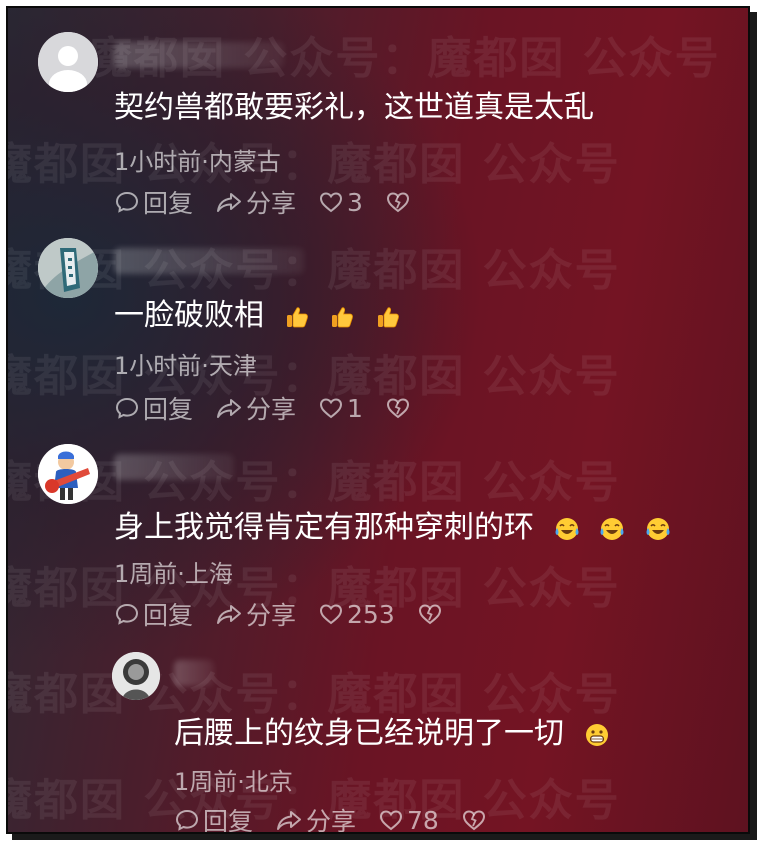 The height and width of the screenshot is (843, 759). I want to click on like-count: 1, so click(355, 408).